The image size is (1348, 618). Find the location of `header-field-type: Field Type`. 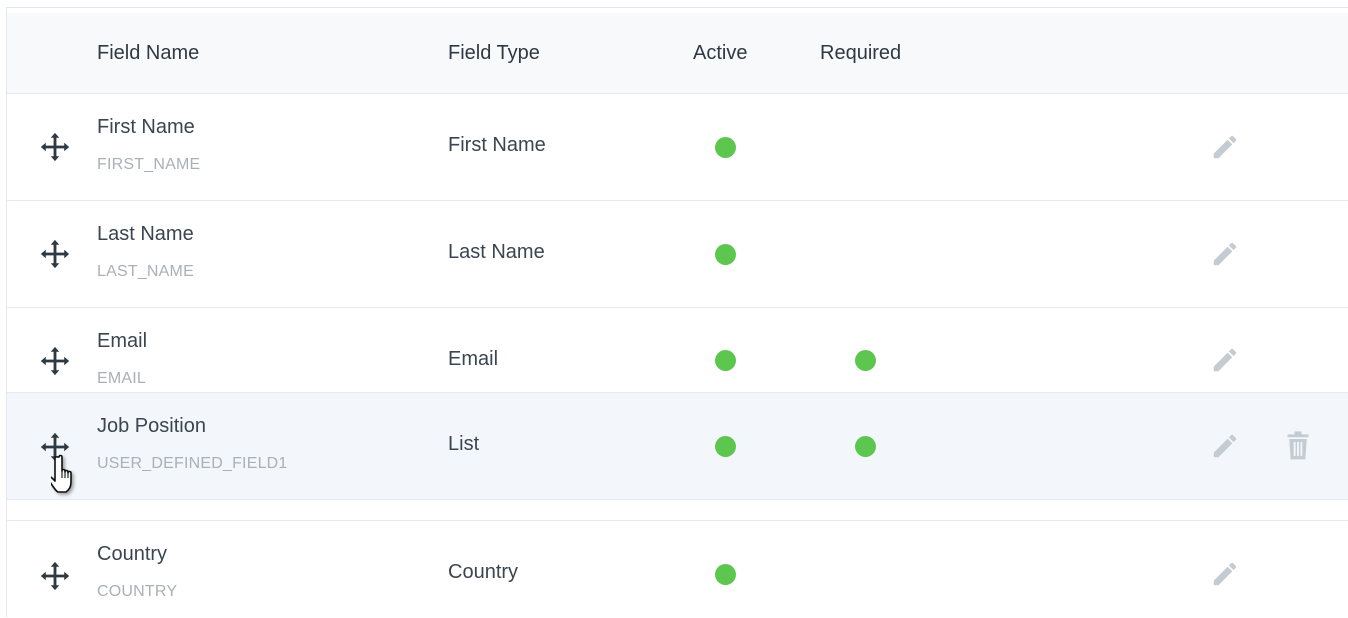

header-field-type: Field Type is located at coordinates (494, 53).